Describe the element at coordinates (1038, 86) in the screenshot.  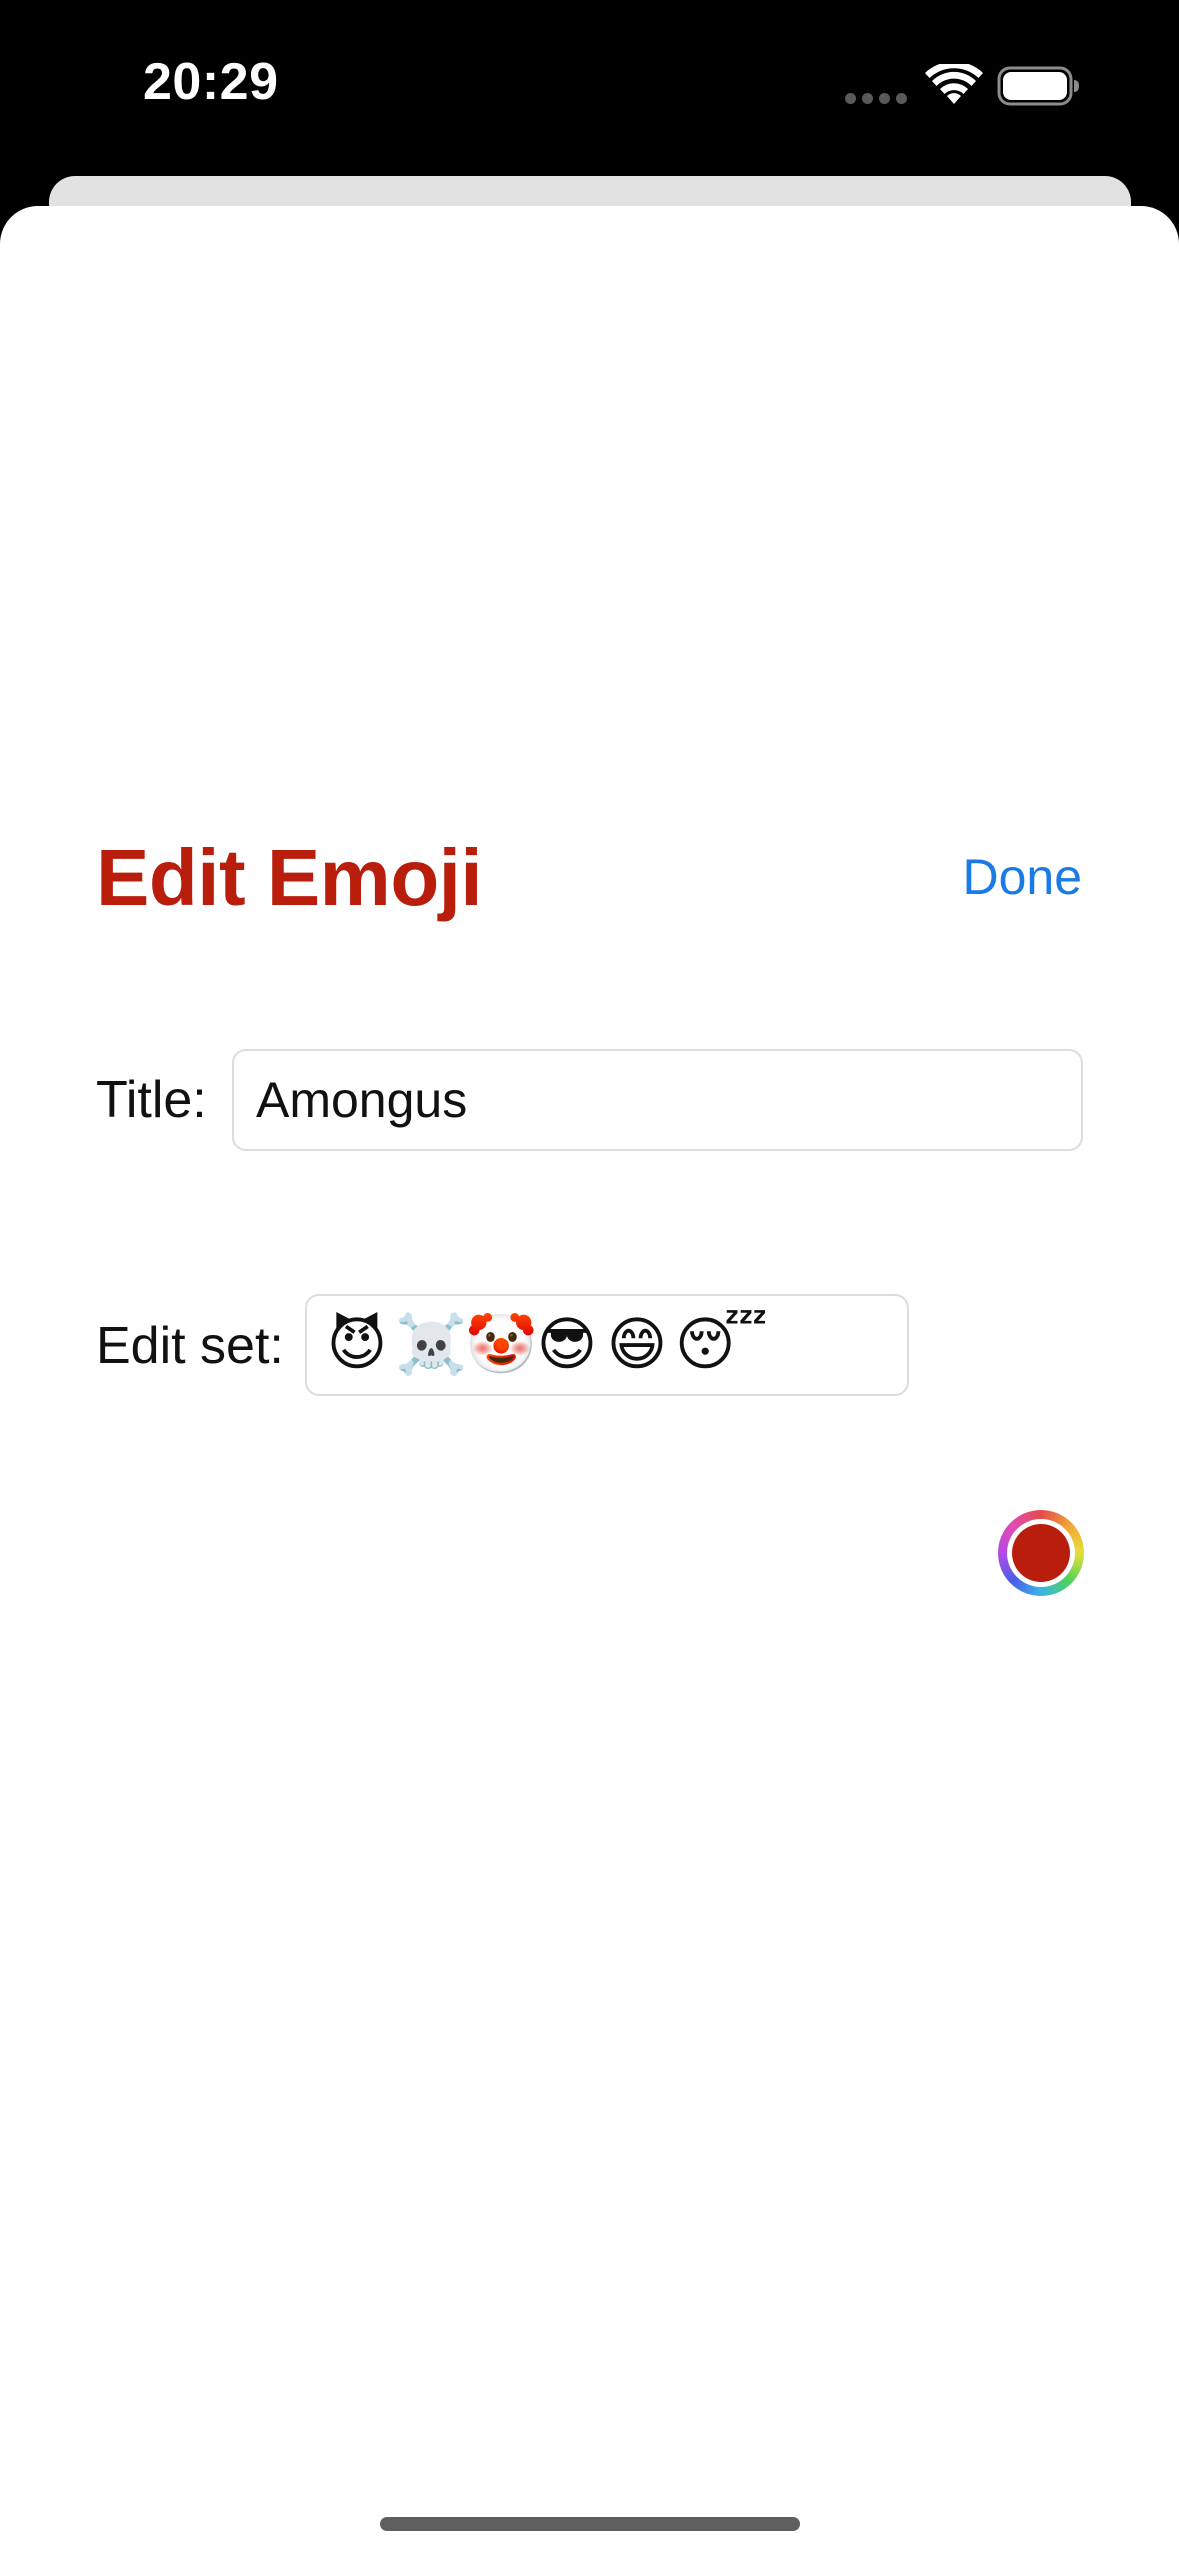
I see `battery-icon` at that location.